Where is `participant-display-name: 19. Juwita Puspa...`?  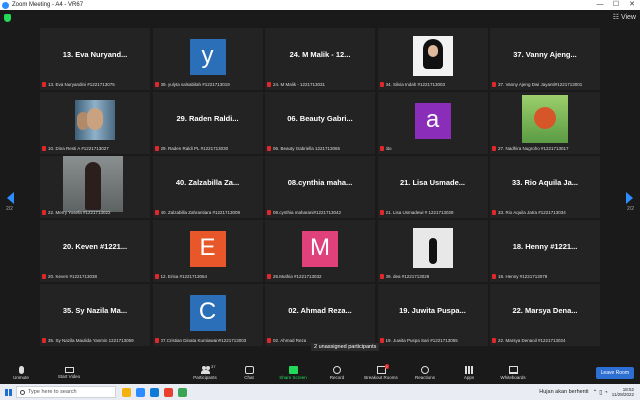
participant-display-name: 19. Juwita Puspa... is located at coordinates (432, 310).